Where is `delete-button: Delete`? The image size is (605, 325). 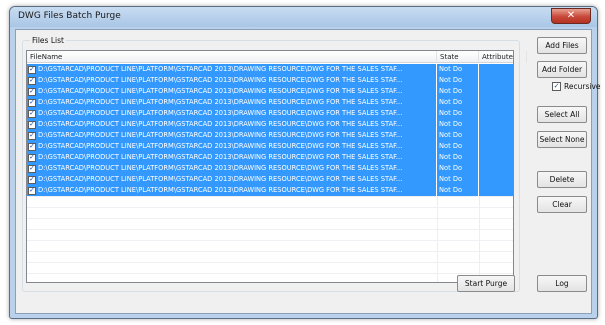
delete-button: Delete is located at coordinates (562, 179).